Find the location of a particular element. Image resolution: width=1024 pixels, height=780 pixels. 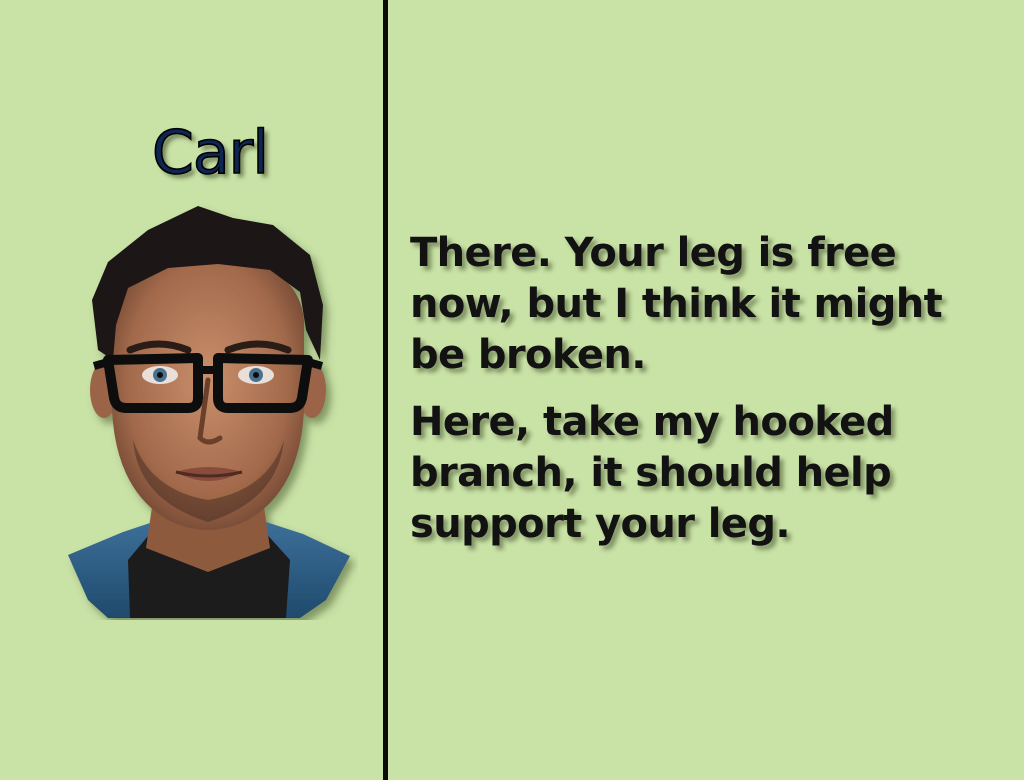

carl-portrait-icon is located at coordinates (209, 412).